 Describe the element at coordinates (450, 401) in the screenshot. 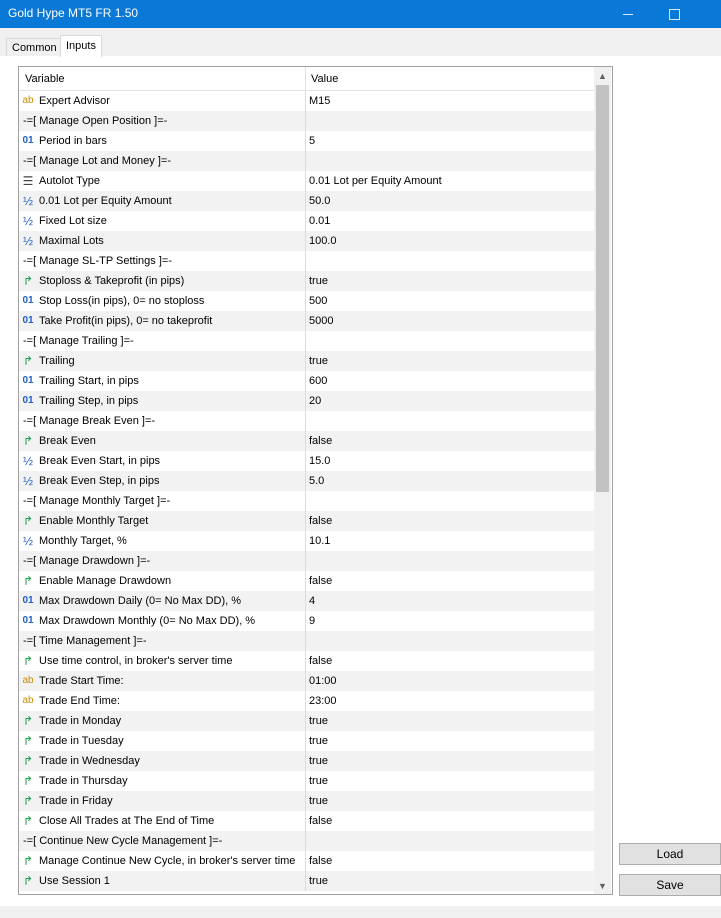

I see `value-cell: 20` at that location.